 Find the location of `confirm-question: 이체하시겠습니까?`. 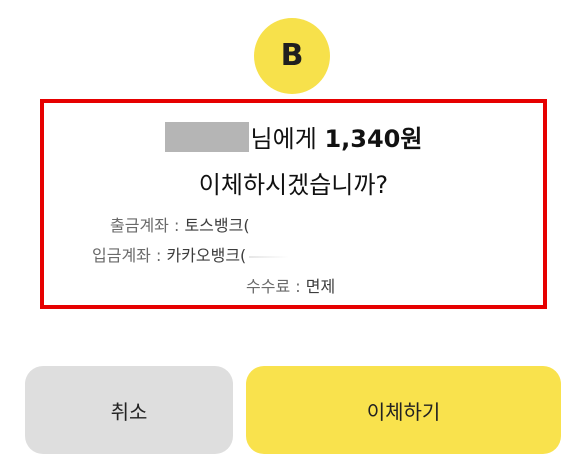

confirm-question: 이체하시겠습니까? is located at coordinates (293, 185).